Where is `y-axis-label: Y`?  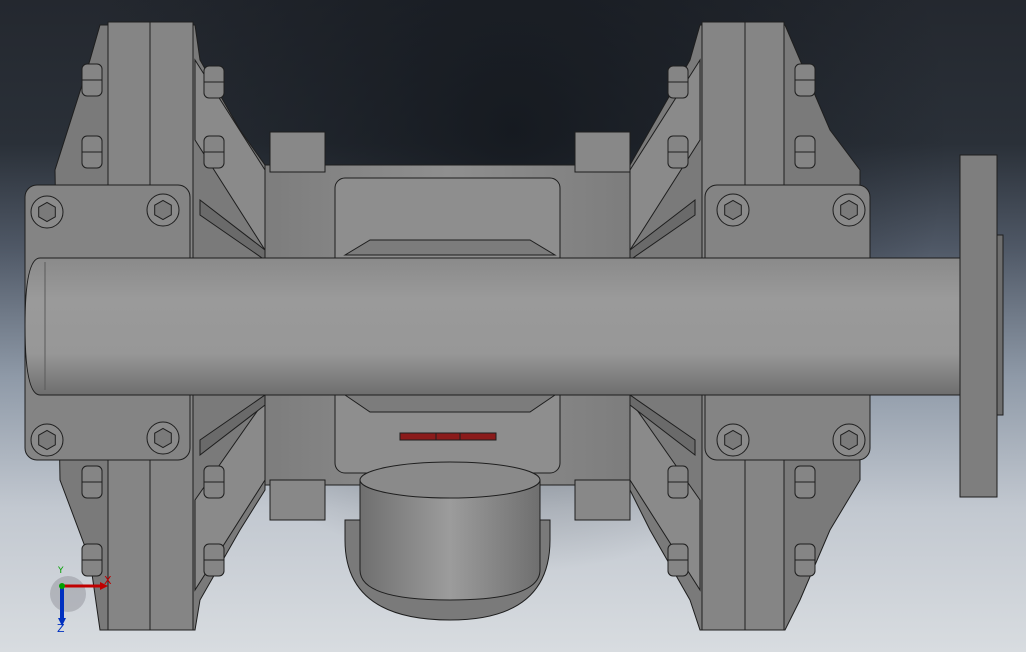
y-axis-label: Y is located at coordinates (61, 571).